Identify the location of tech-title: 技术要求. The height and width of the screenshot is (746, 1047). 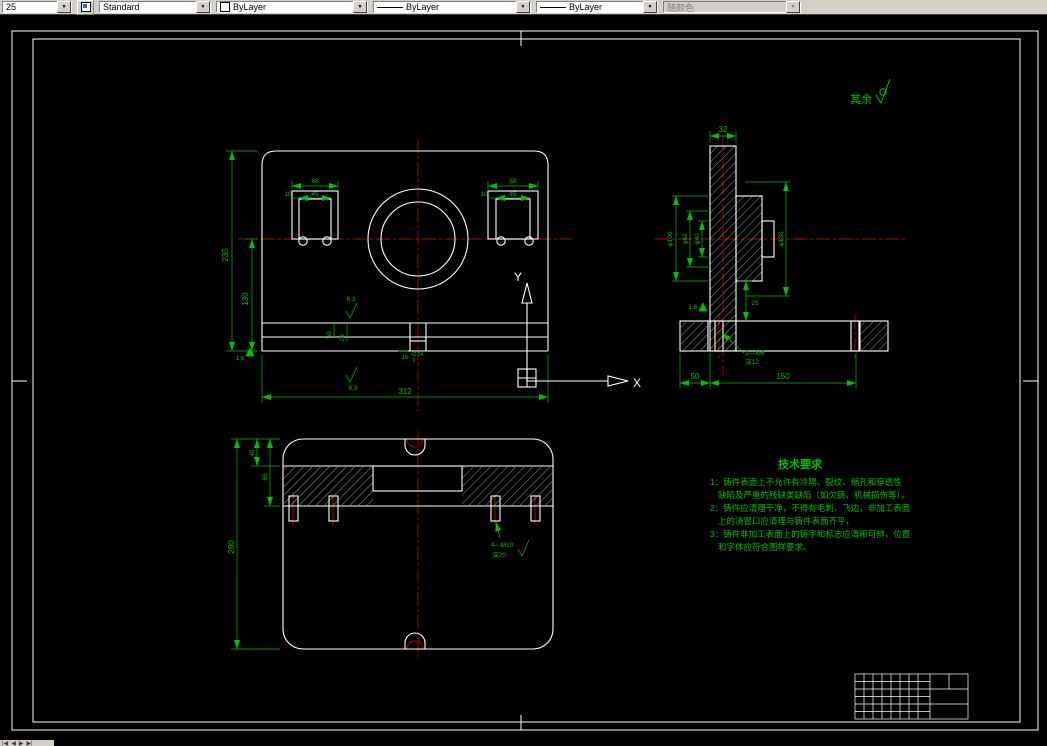
(800, 464).